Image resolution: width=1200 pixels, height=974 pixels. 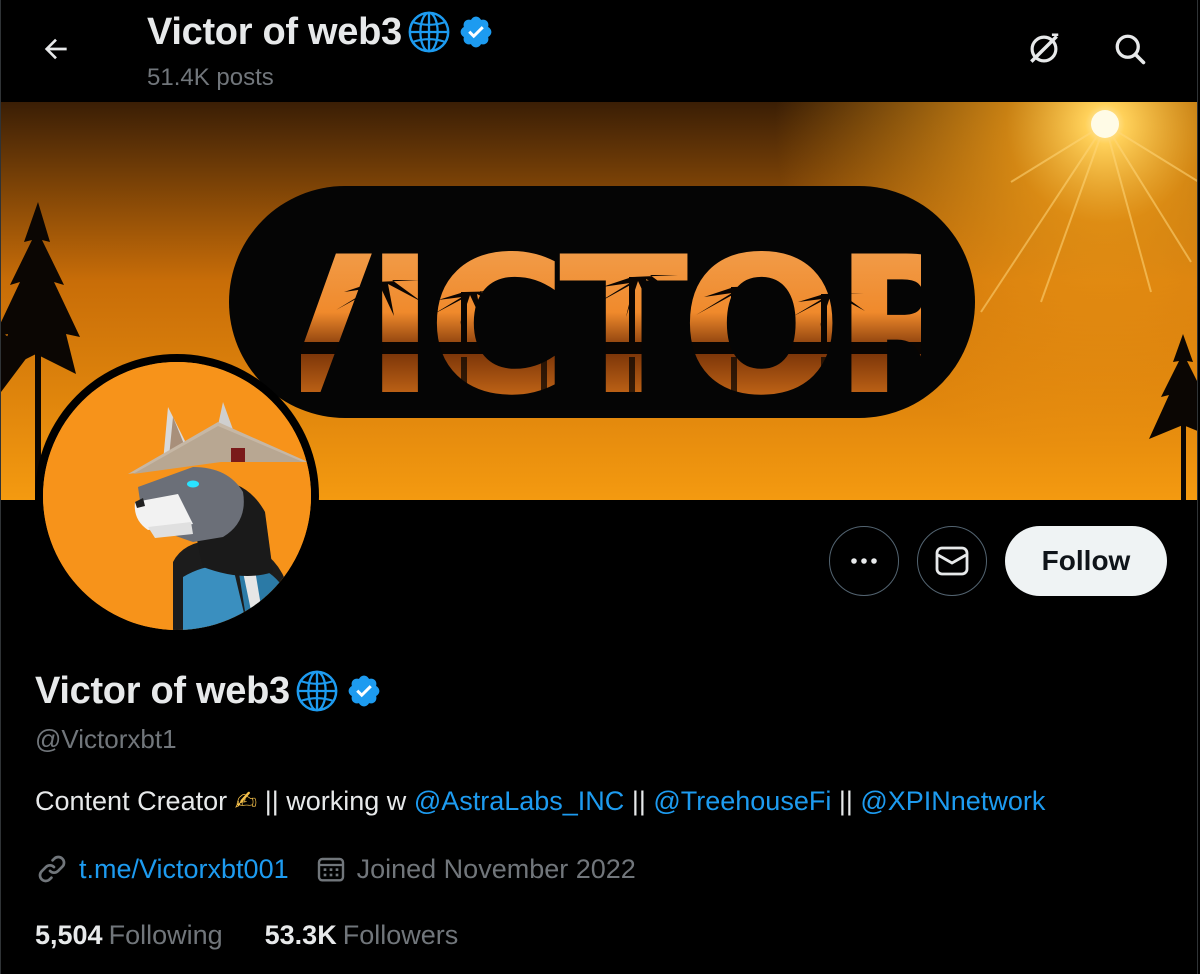 I want to click on profile-stats: 5,504 Following 53.3K Followers, so click(x=246, y=935).